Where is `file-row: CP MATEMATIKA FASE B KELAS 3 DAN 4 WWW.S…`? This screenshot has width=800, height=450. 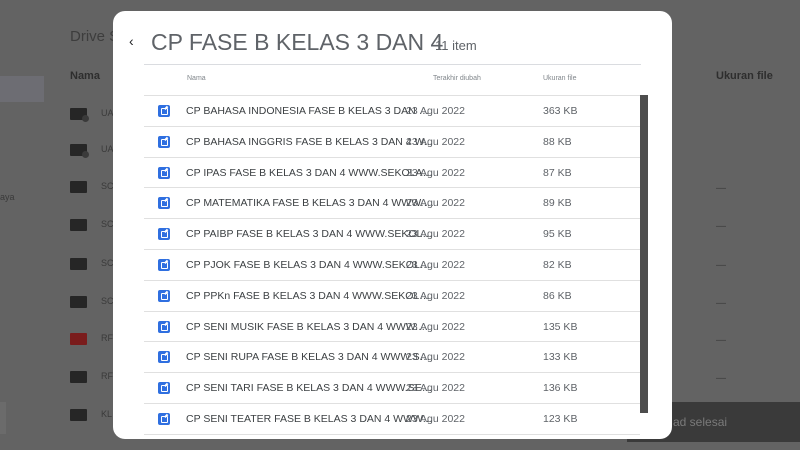 file-row: CP MATEMATIKA FASE B KELAS 3 DAN 4 WWW.S… is located at coordinates (392, 204).